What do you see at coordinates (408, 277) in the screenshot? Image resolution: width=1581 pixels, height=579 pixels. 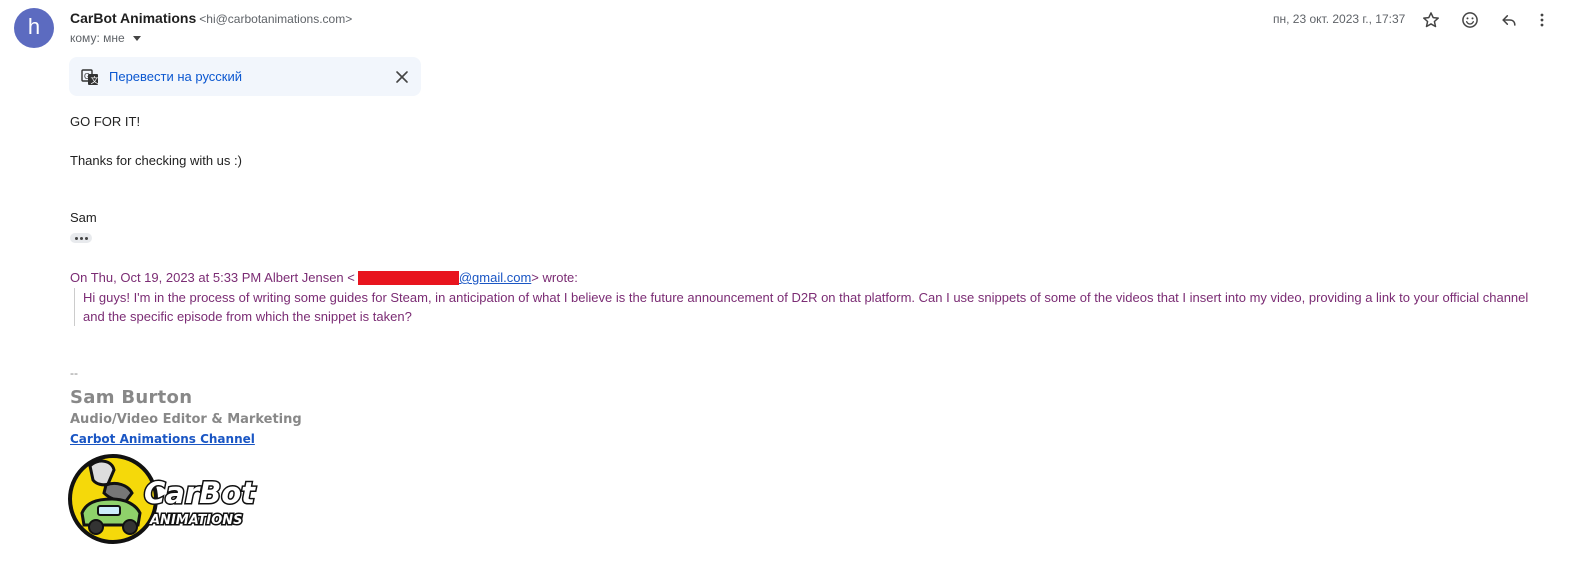 I see `redacted-email` at bounding box center [408, 277].